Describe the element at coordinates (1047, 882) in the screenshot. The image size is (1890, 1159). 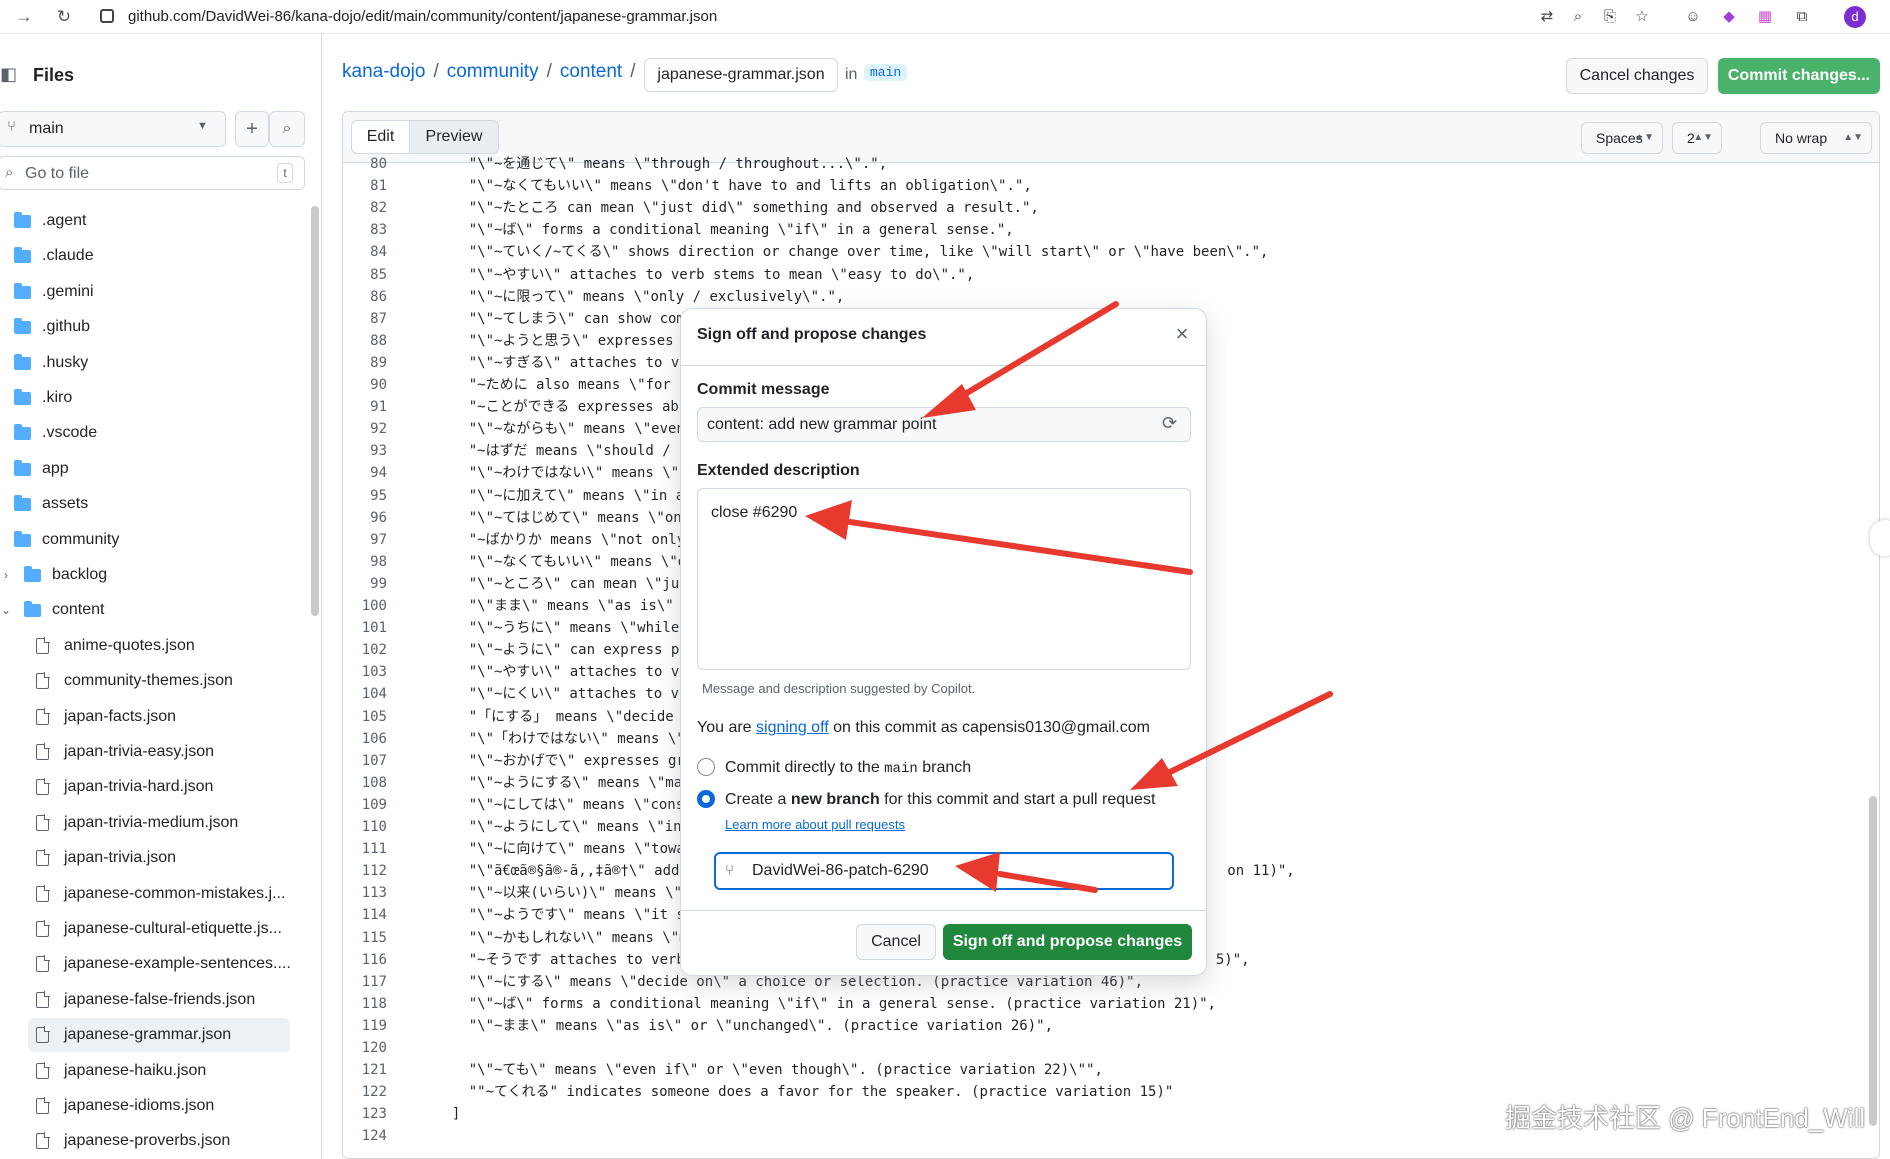
I see `annotation-arrow-branch-name` at that location.